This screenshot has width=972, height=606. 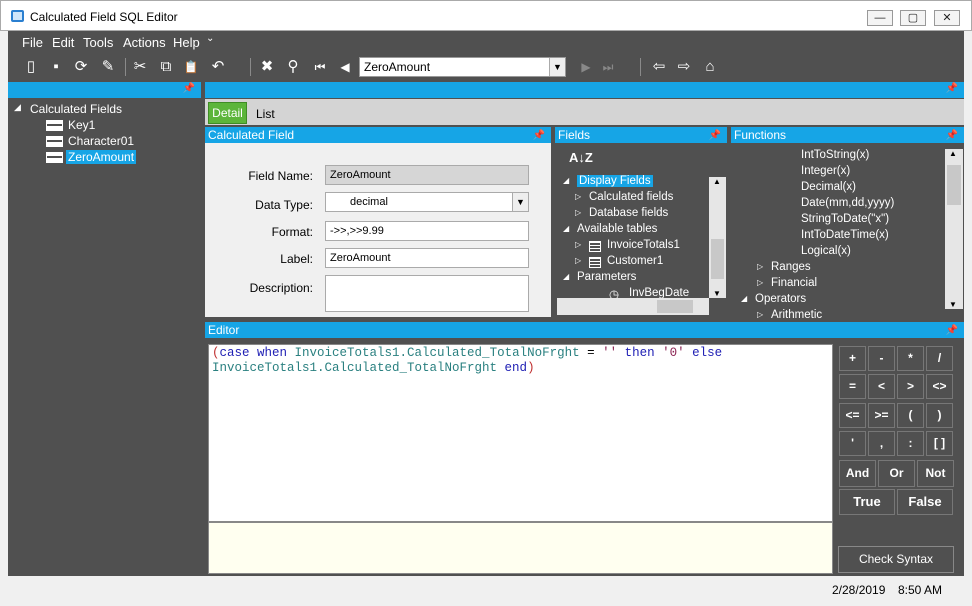 What do you see at coordinates (462, 67) in the screenshot?
I see `record-combo: ZeroAmount ▼` at bounding box center [462, 67].